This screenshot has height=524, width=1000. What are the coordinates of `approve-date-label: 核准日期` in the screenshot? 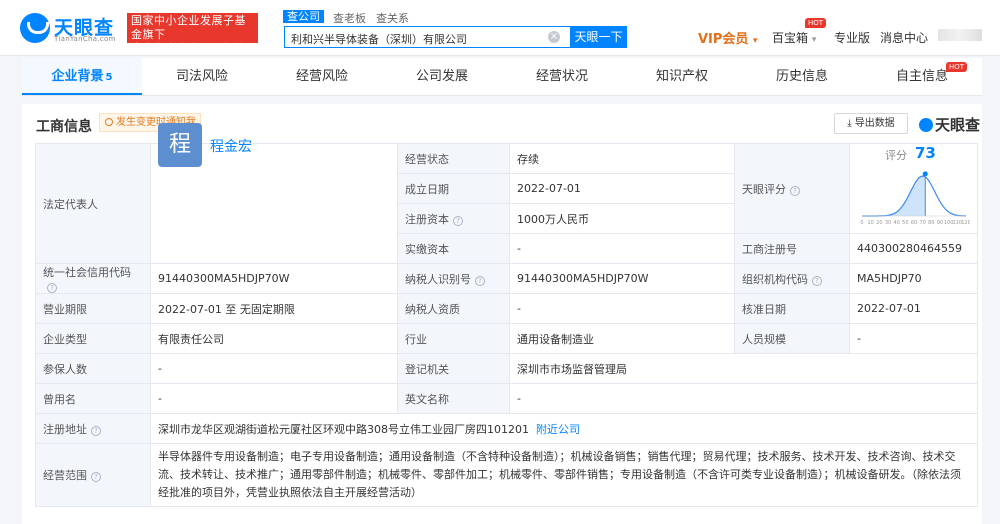 It's located at (792, 308).